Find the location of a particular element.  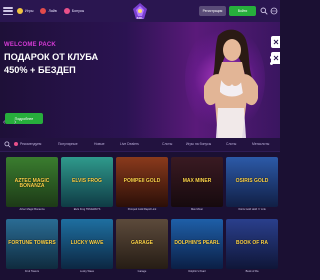

dice-icon is located at coordinates (20, 11).